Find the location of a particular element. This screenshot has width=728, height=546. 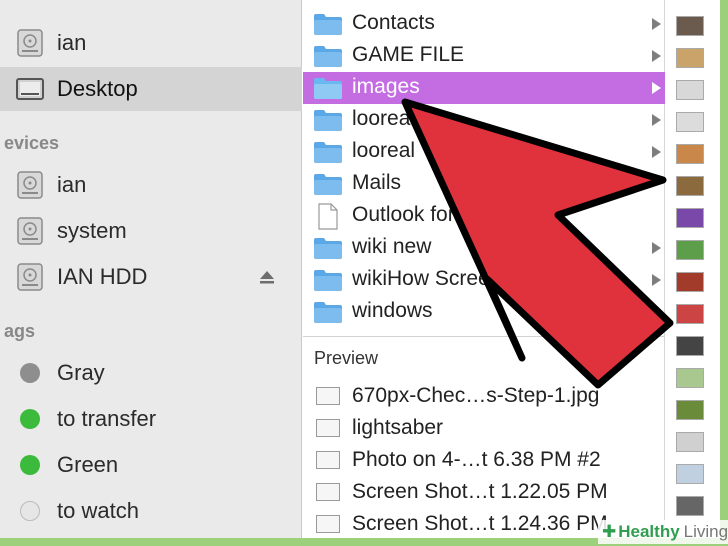

sidebar-item-label: to transfer is located at coordinates (107, 418).